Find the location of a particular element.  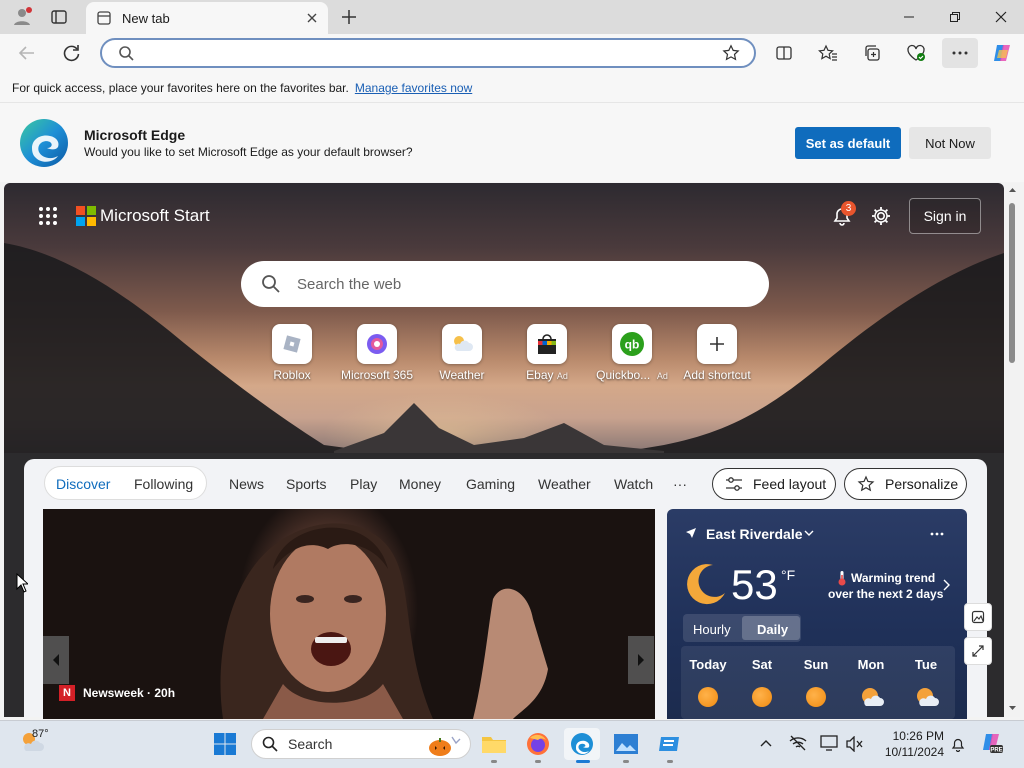

feed-layout-button: Feed layout is located at coordinates (774, 484).